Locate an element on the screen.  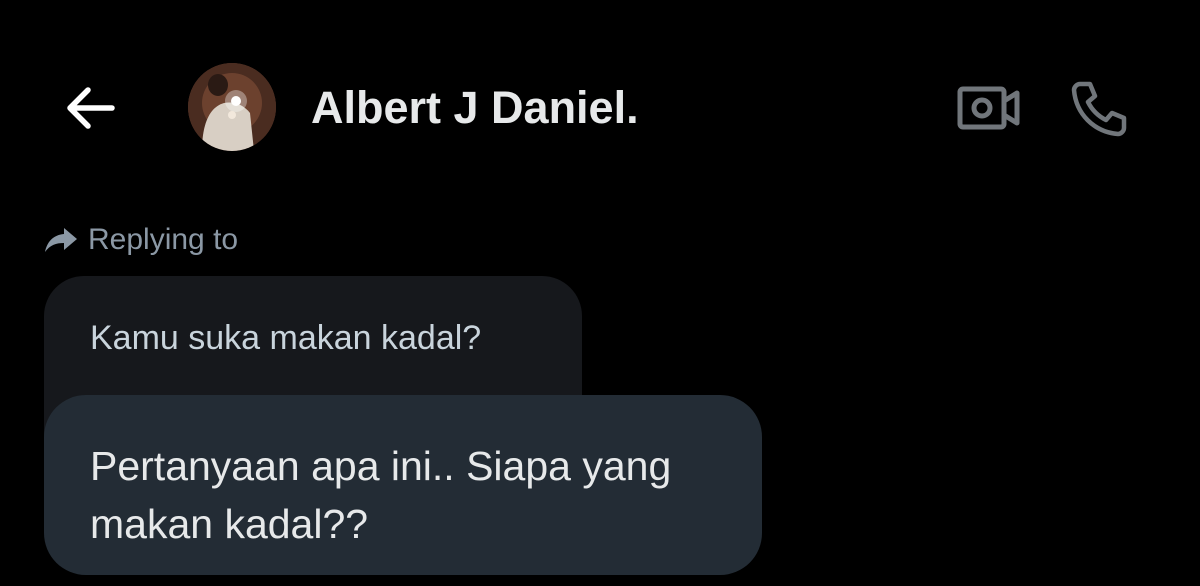
replying-to-indicator: Replying to is located at coordinates (141, 240).